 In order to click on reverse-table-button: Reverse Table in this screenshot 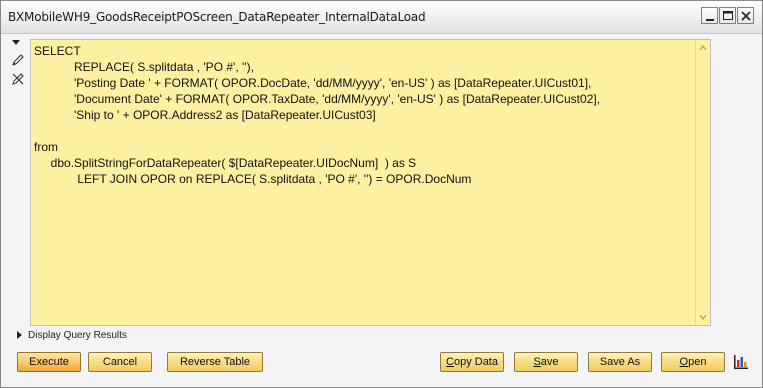, I will do `click(215, 362)`.